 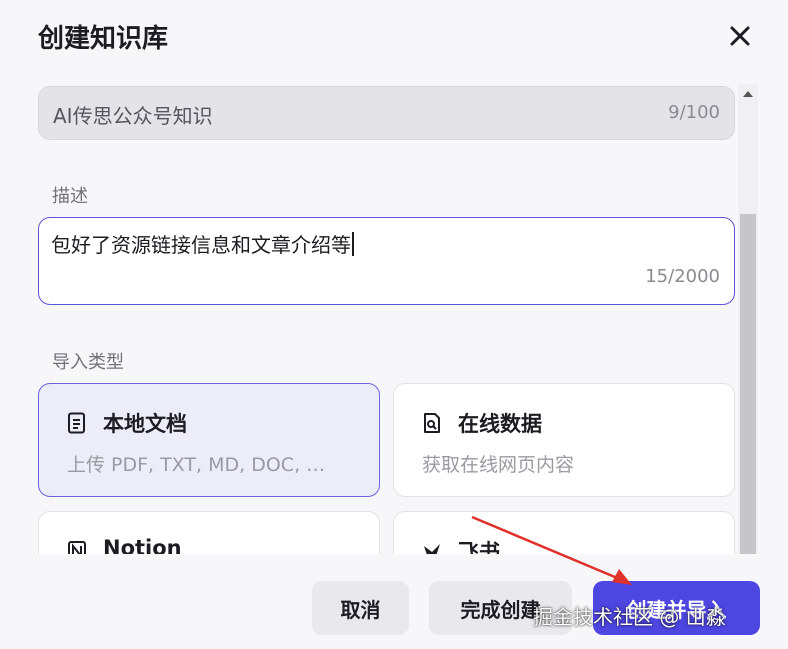 I want to click on close-icon, so click(x=740, y=36).